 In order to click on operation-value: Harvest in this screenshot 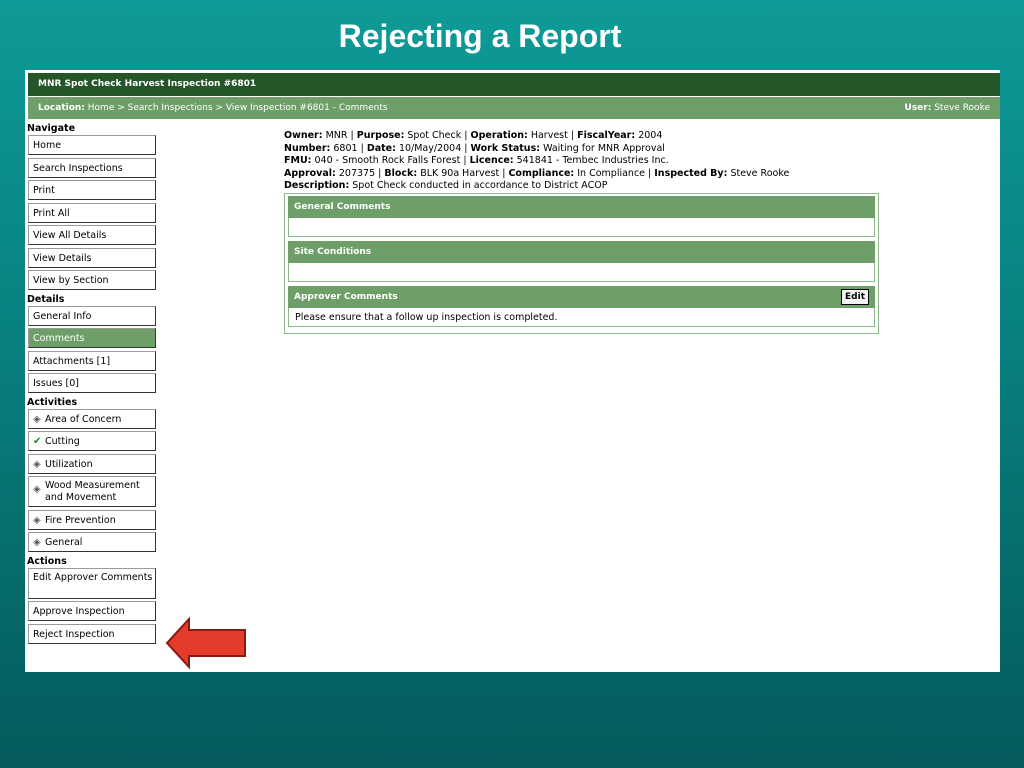, I will do `click(549, 135)`.